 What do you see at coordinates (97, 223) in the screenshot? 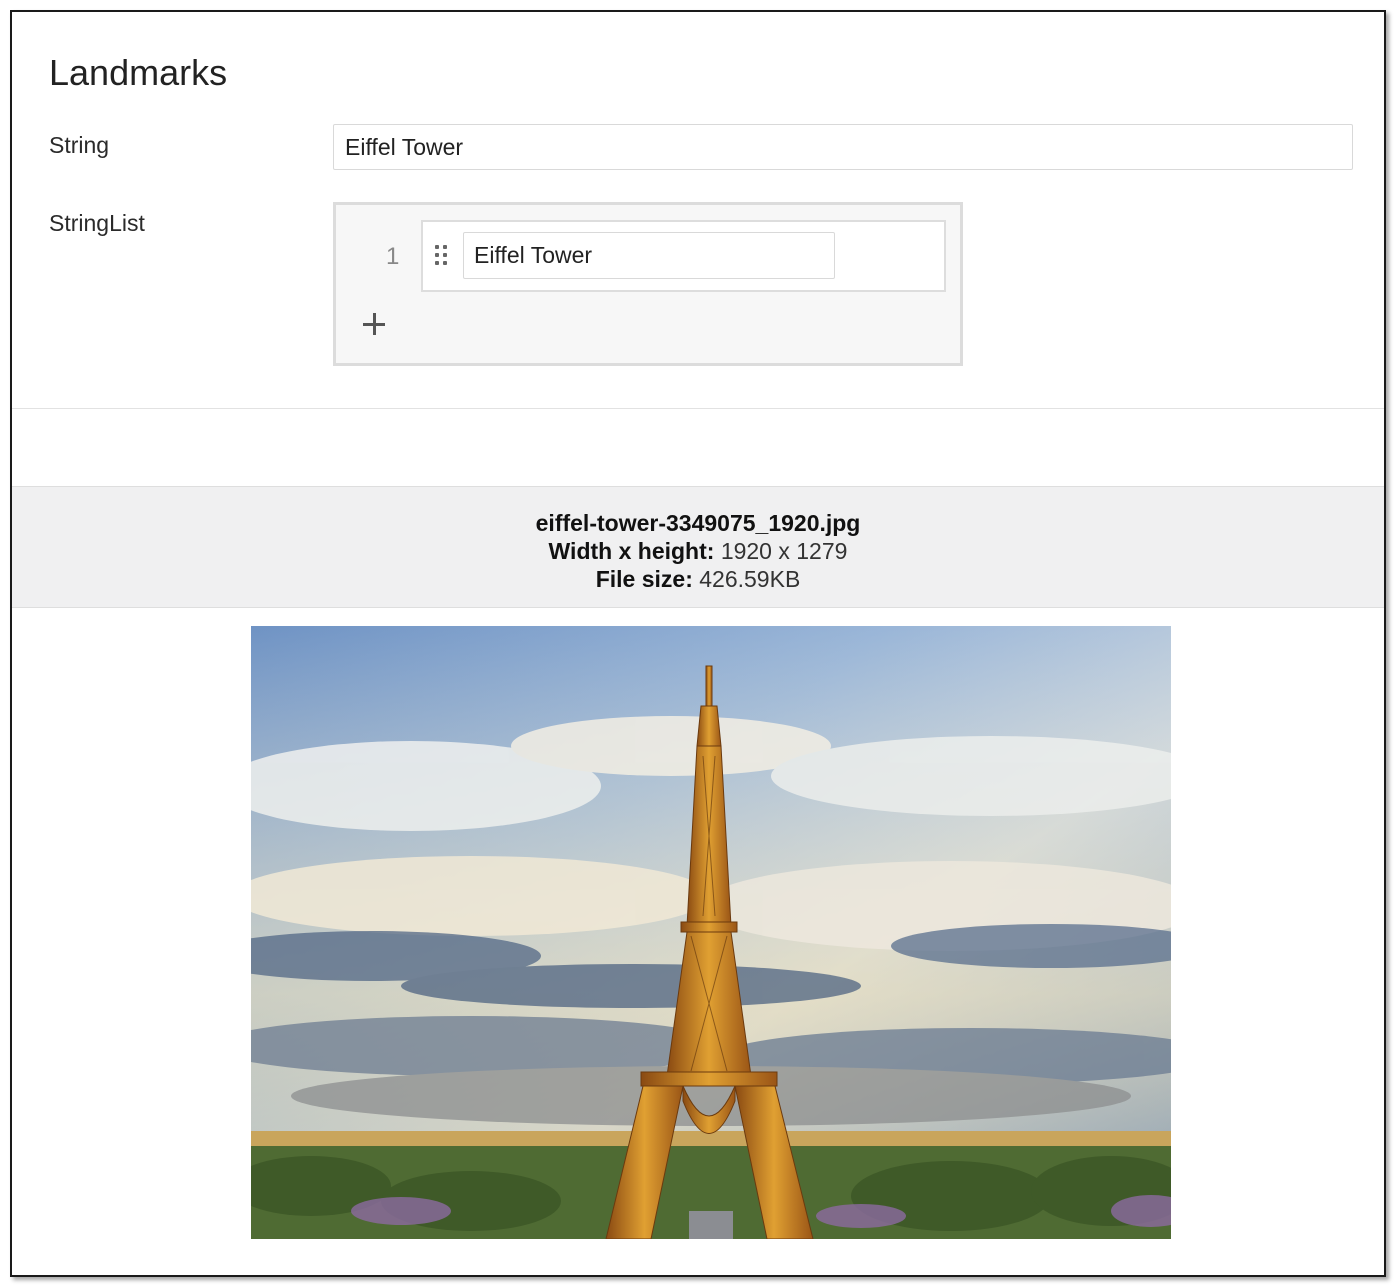
I see `stringlist-field-label: StringList` at bounding box center [97, 223].